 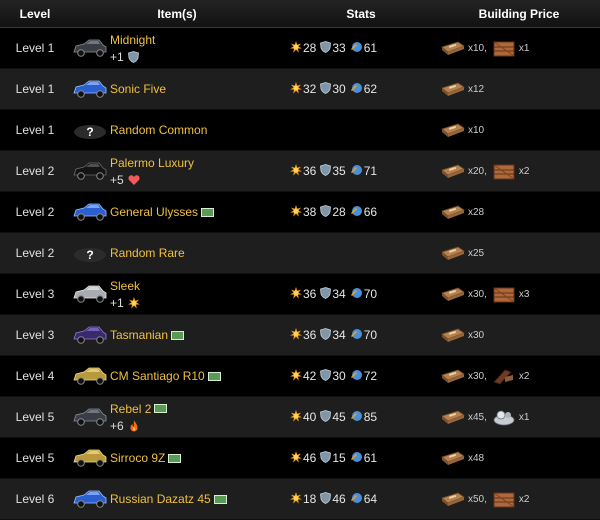 I want to click on building-price-cell: x30, x2, so click(x=519, y=376).